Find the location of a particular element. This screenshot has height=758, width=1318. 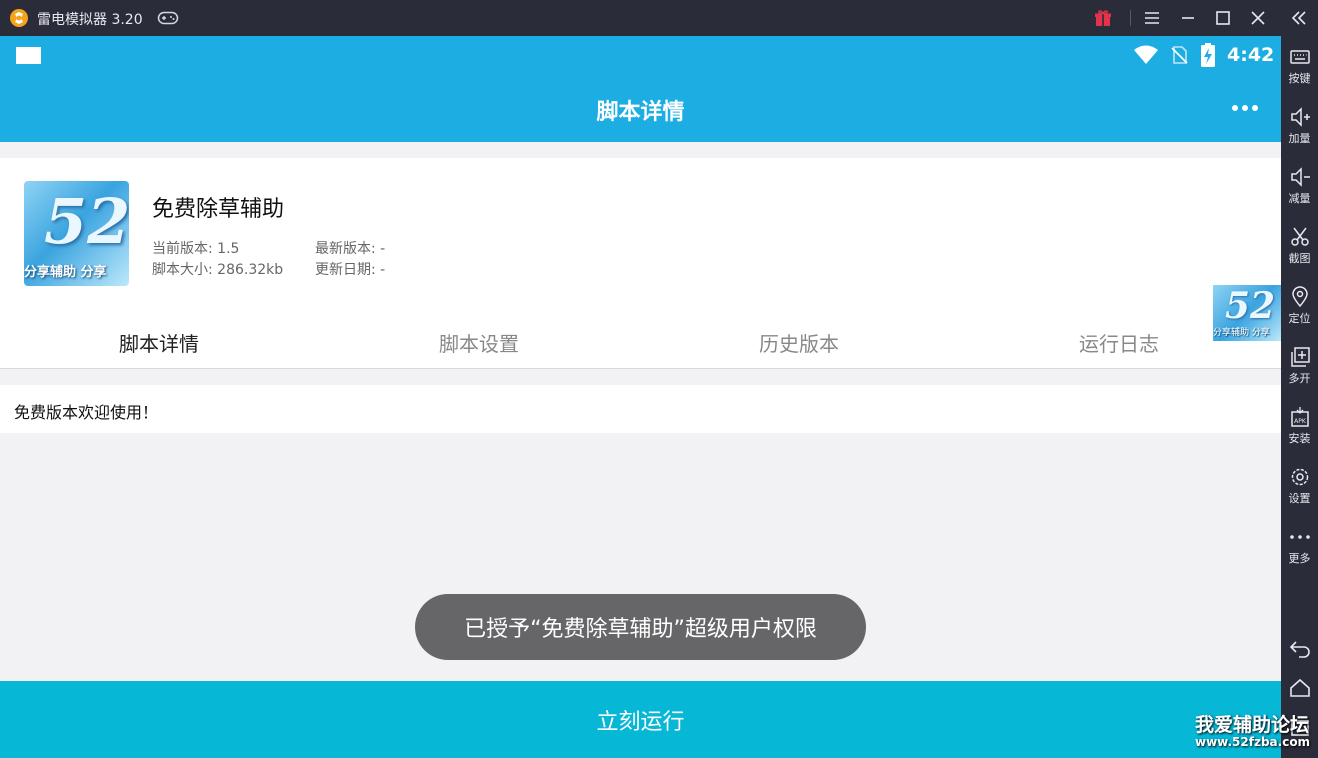

tab-script-settings: 脚本设置 is located at coordinates (479, 342).